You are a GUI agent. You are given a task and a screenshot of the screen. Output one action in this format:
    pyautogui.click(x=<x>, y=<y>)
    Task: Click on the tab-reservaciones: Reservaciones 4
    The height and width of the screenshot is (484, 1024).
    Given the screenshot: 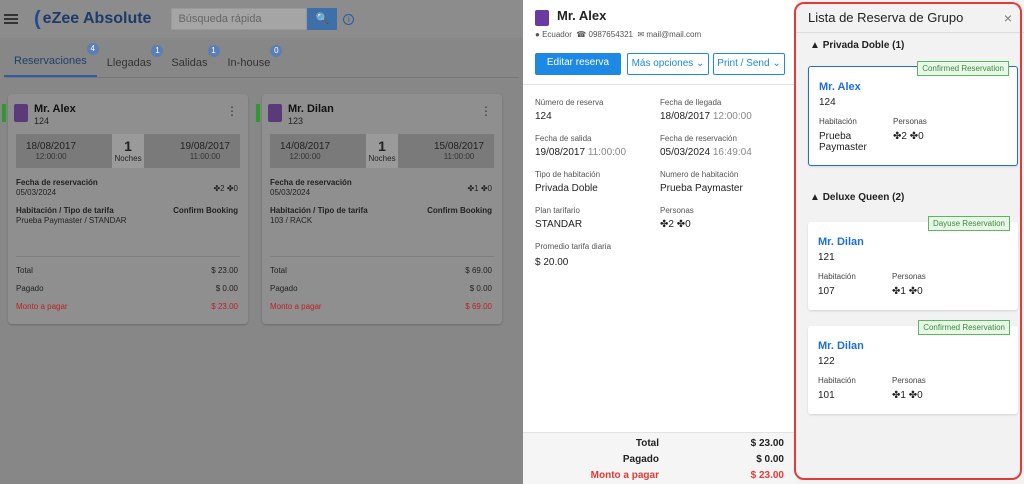 What is the action you would take?
    pyautogui.click(x=51, y=60)
    